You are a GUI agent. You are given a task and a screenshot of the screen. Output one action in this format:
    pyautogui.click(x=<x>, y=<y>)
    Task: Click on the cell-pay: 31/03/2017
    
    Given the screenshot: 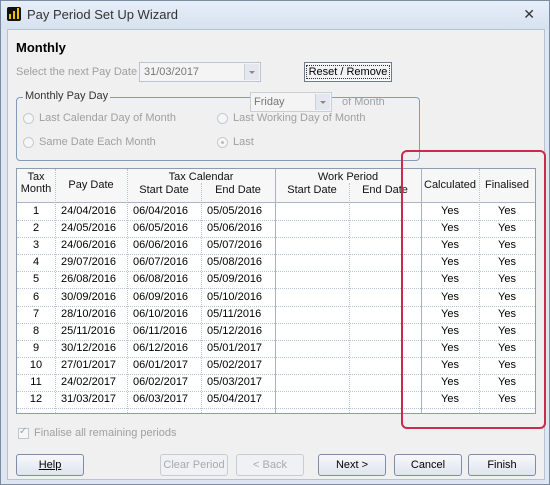 What is the action you would take?
    pyautogui.click(x=89, y=399)
    